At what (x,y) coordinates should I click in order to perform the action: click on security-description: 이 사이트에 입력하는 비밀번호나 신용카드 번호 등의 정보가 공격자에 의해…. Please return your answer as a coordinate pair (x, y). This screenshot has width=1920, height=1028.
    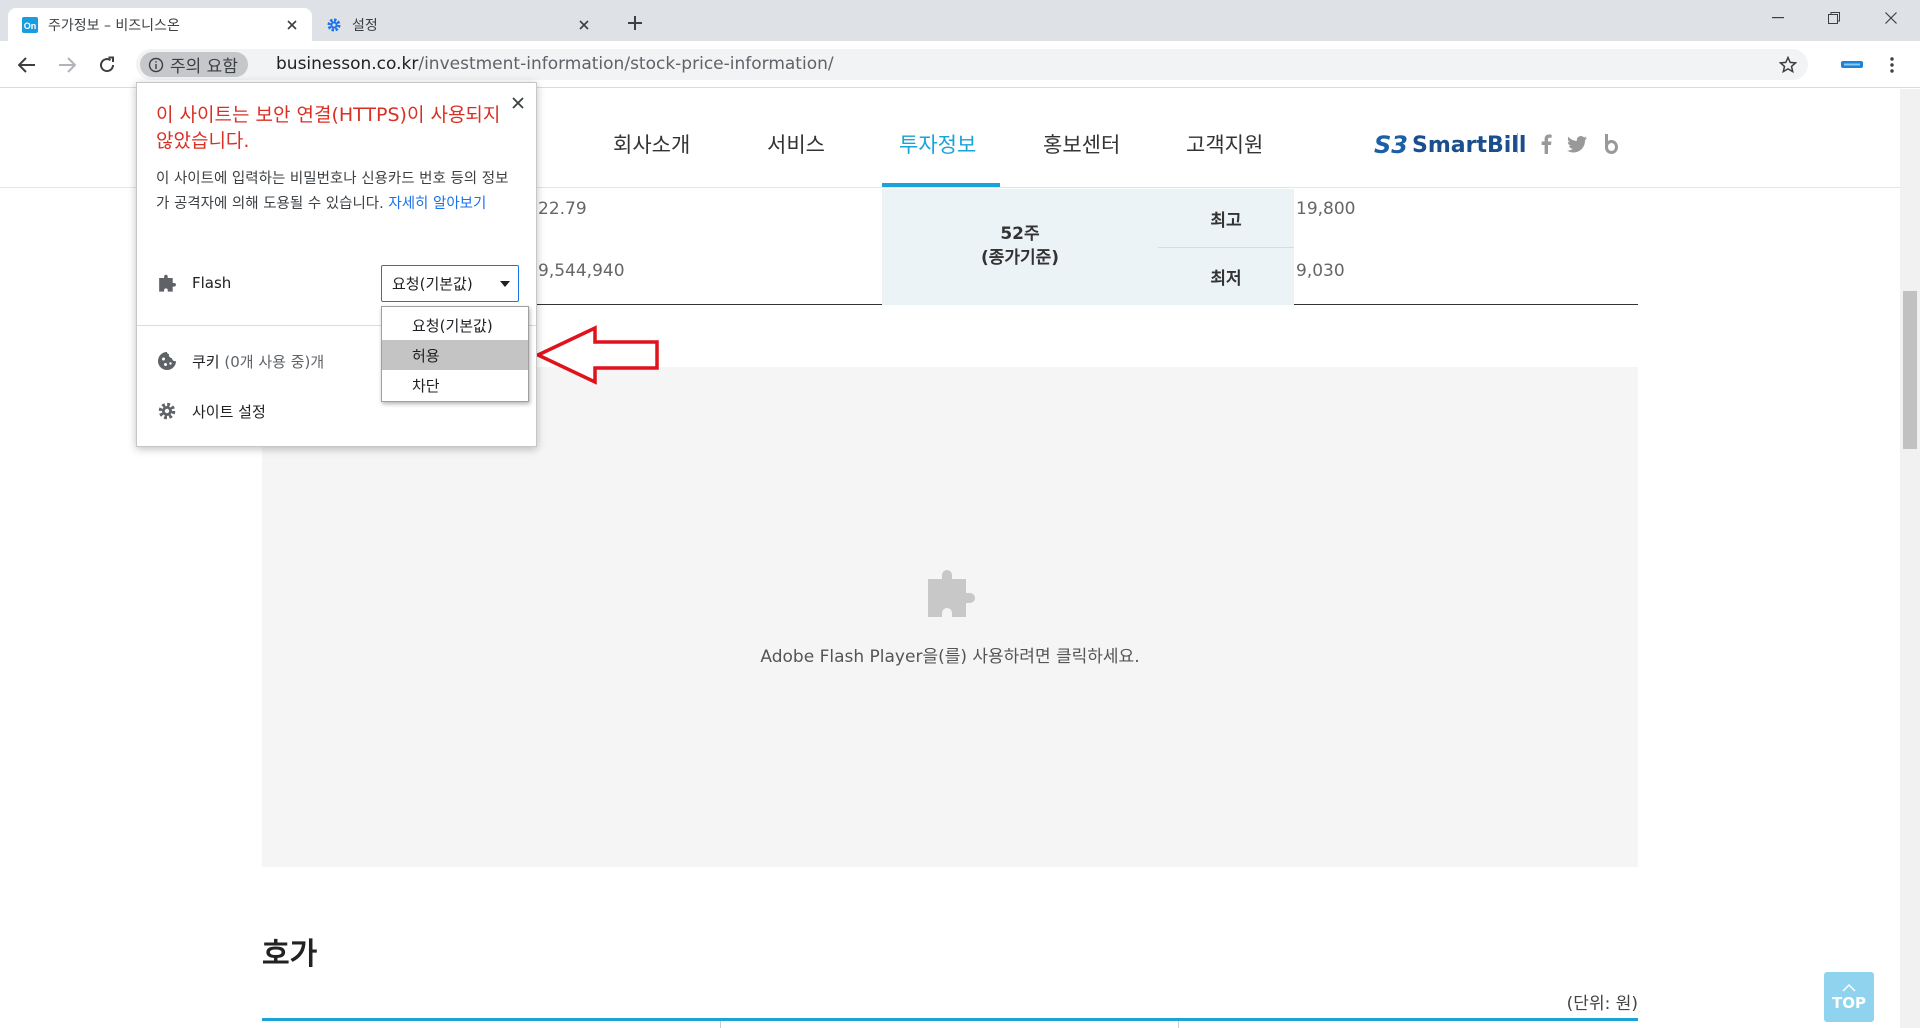
    Looking at the image, I should click on (338, 191).